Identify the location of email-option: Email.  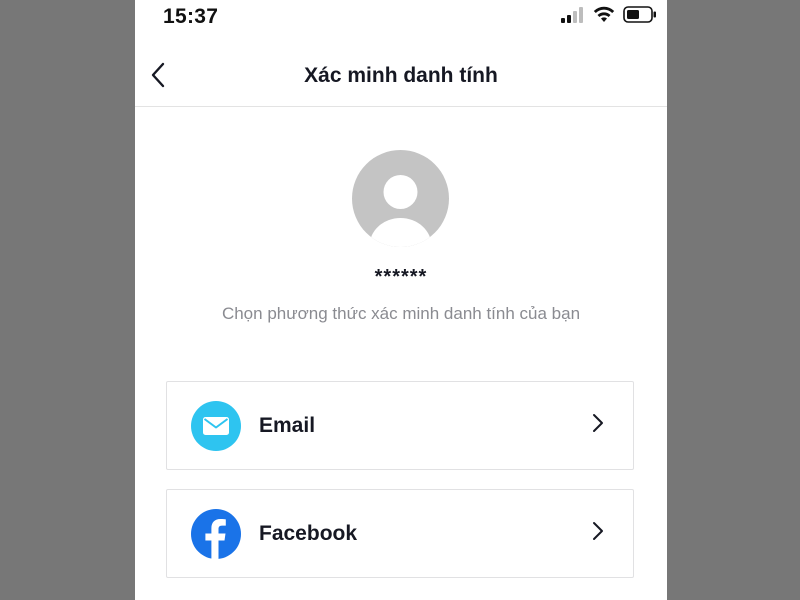
(400, 425).